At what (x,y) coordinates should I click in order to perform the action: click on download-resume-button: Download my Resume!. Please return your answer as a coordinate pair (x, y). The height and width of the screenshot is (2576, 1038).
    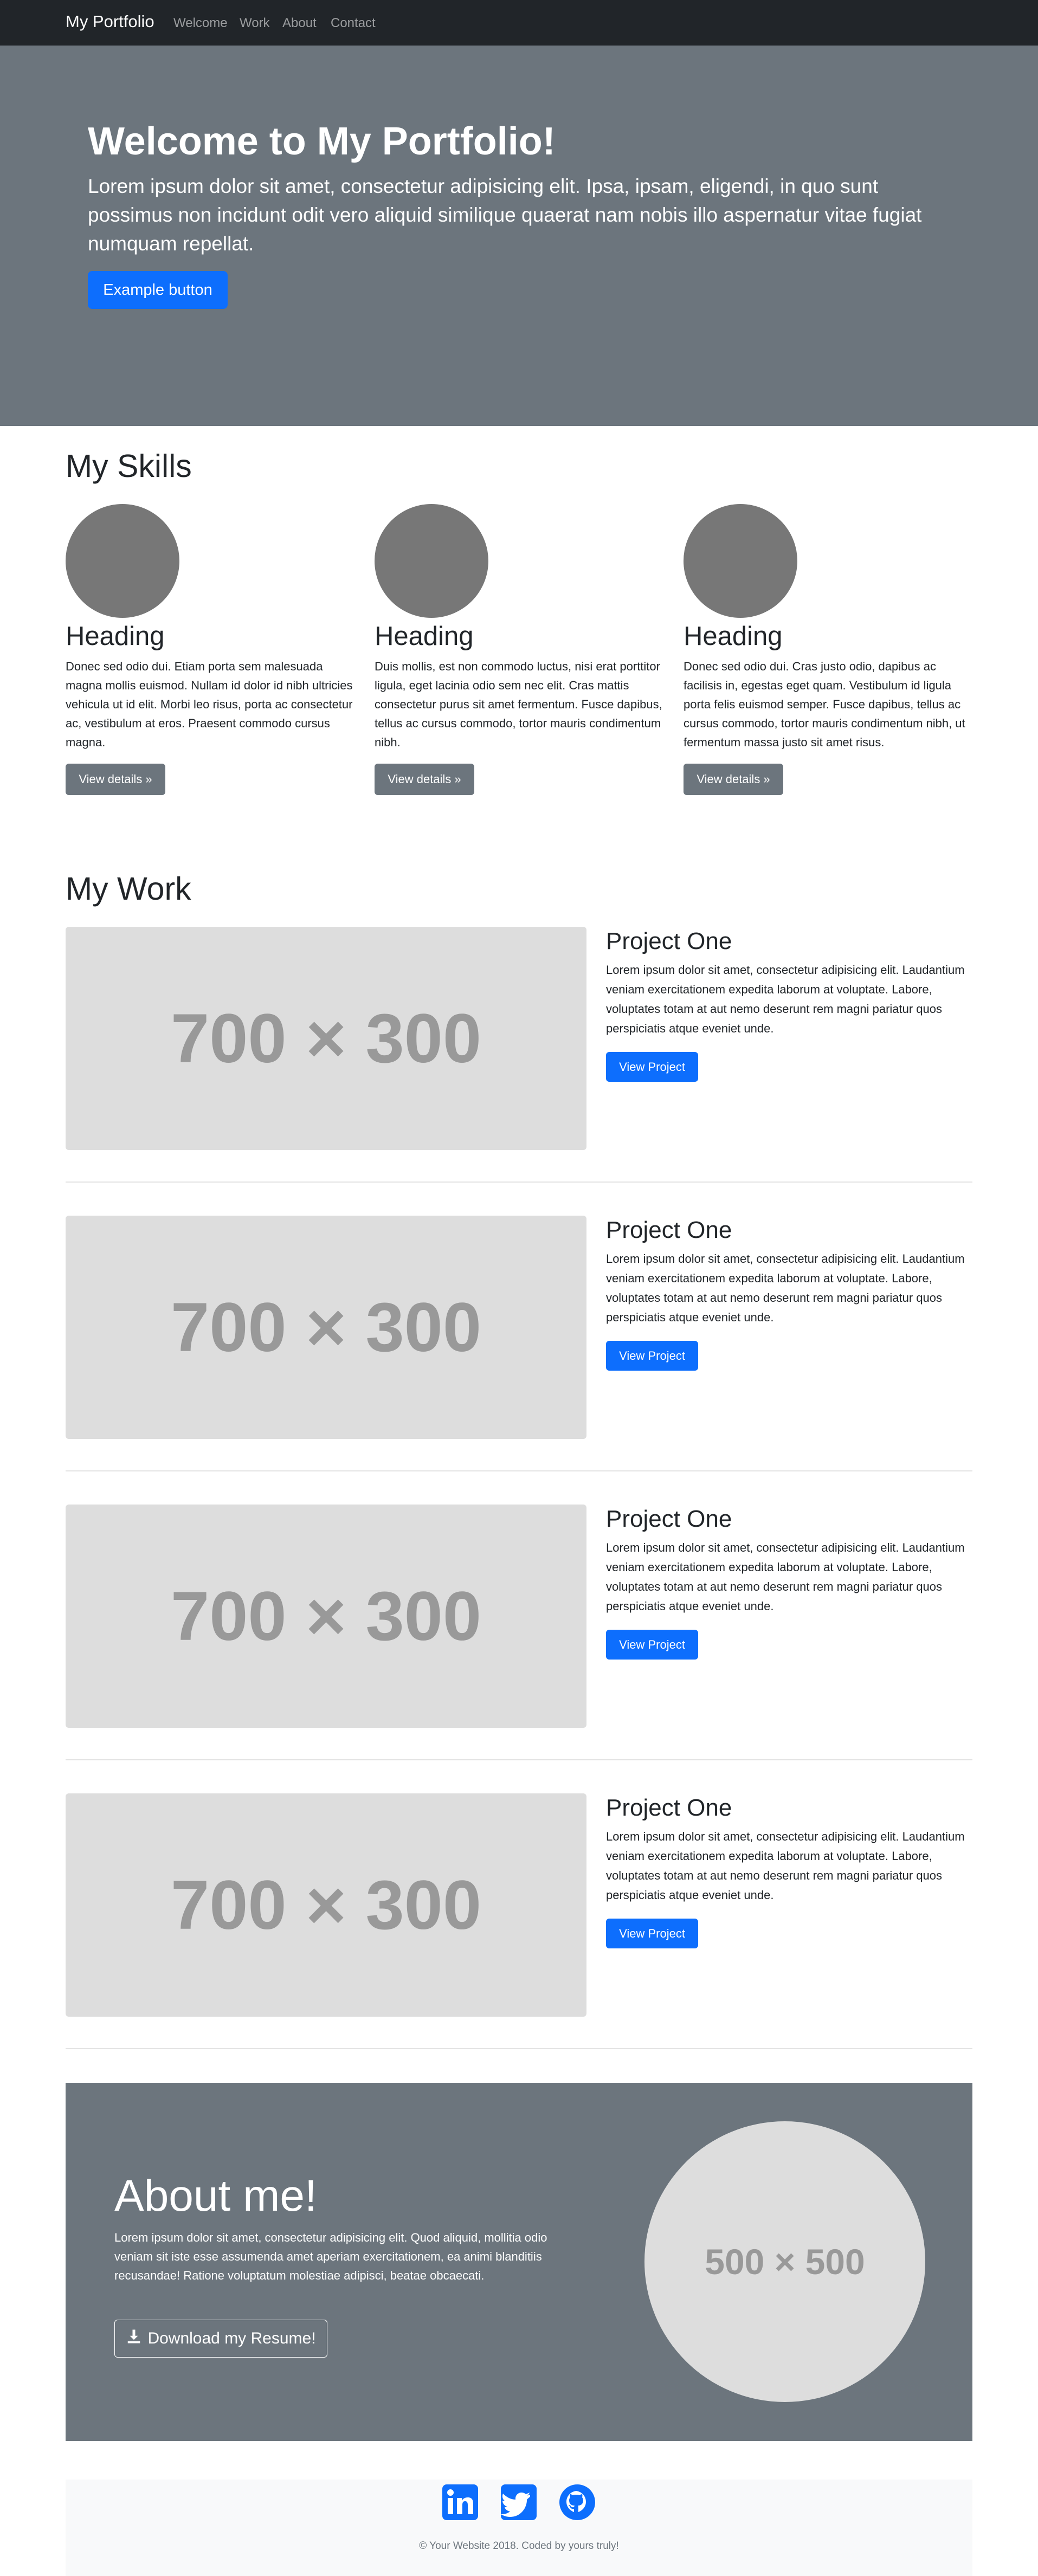
    Looking at the image, I should click on (220, 2339).